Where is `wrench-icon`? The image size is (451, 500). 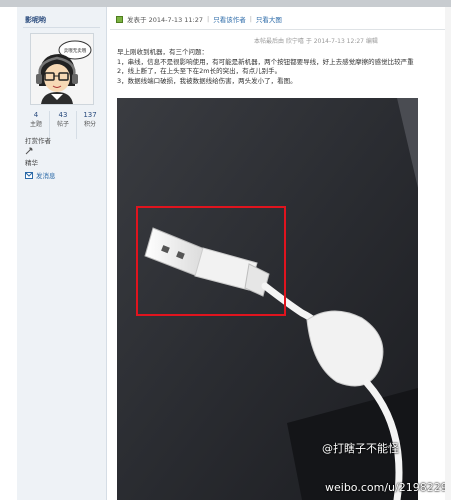
wrench-icon is located at coordinates (29, 151).